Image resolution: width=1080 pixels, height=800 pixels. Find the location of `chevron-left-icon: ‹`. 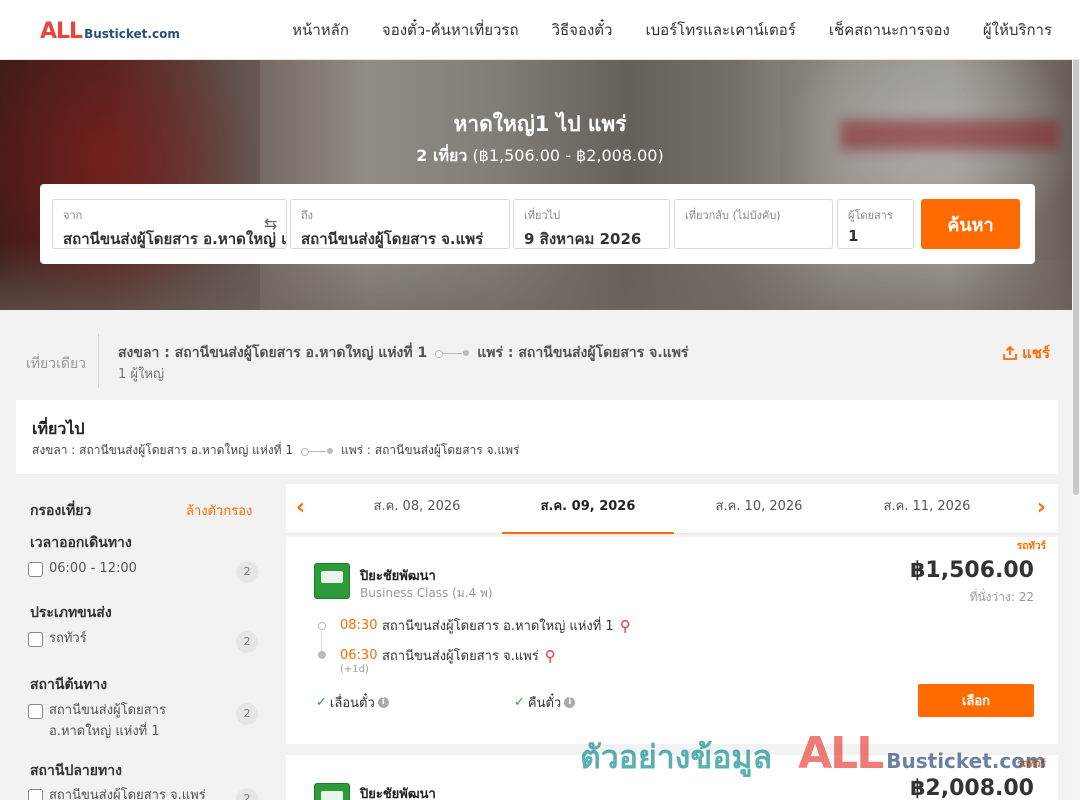

chevron-left-icon: ‹ is located at coordinates (300, 507).